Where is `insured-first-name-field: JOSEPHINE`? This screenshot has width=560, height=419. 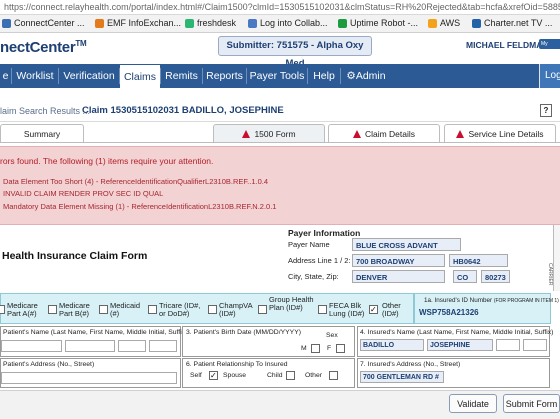 insured-first-name-field: JOSEPHINE is located at coordinates (460, 345).